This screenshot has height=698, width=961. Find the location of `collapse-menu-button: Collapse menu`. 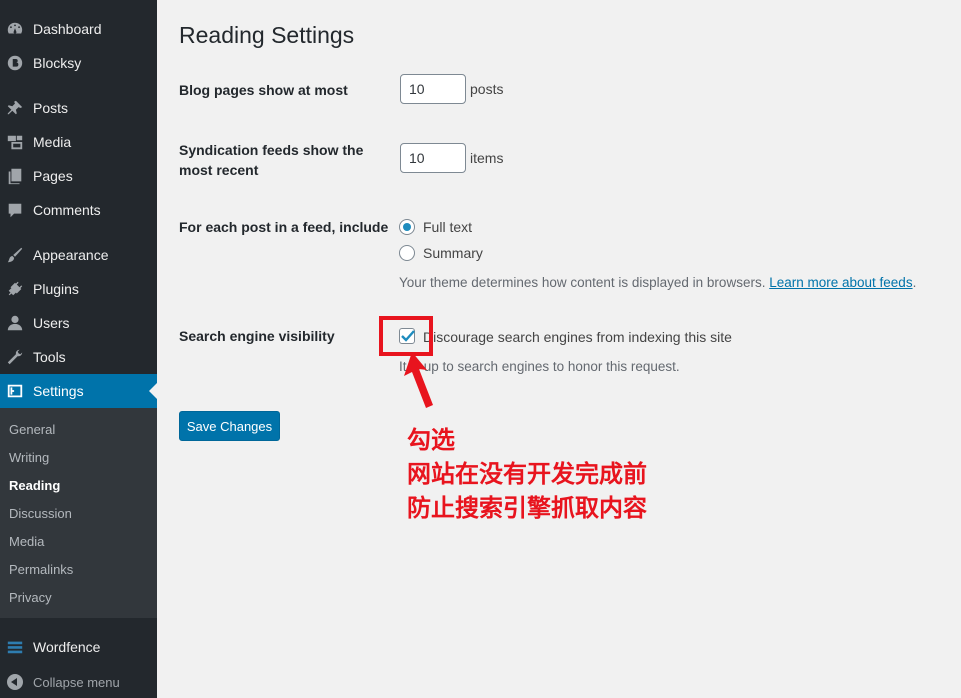

collapse-menu-button: Collapse menu is located at coordinates (78, 682).